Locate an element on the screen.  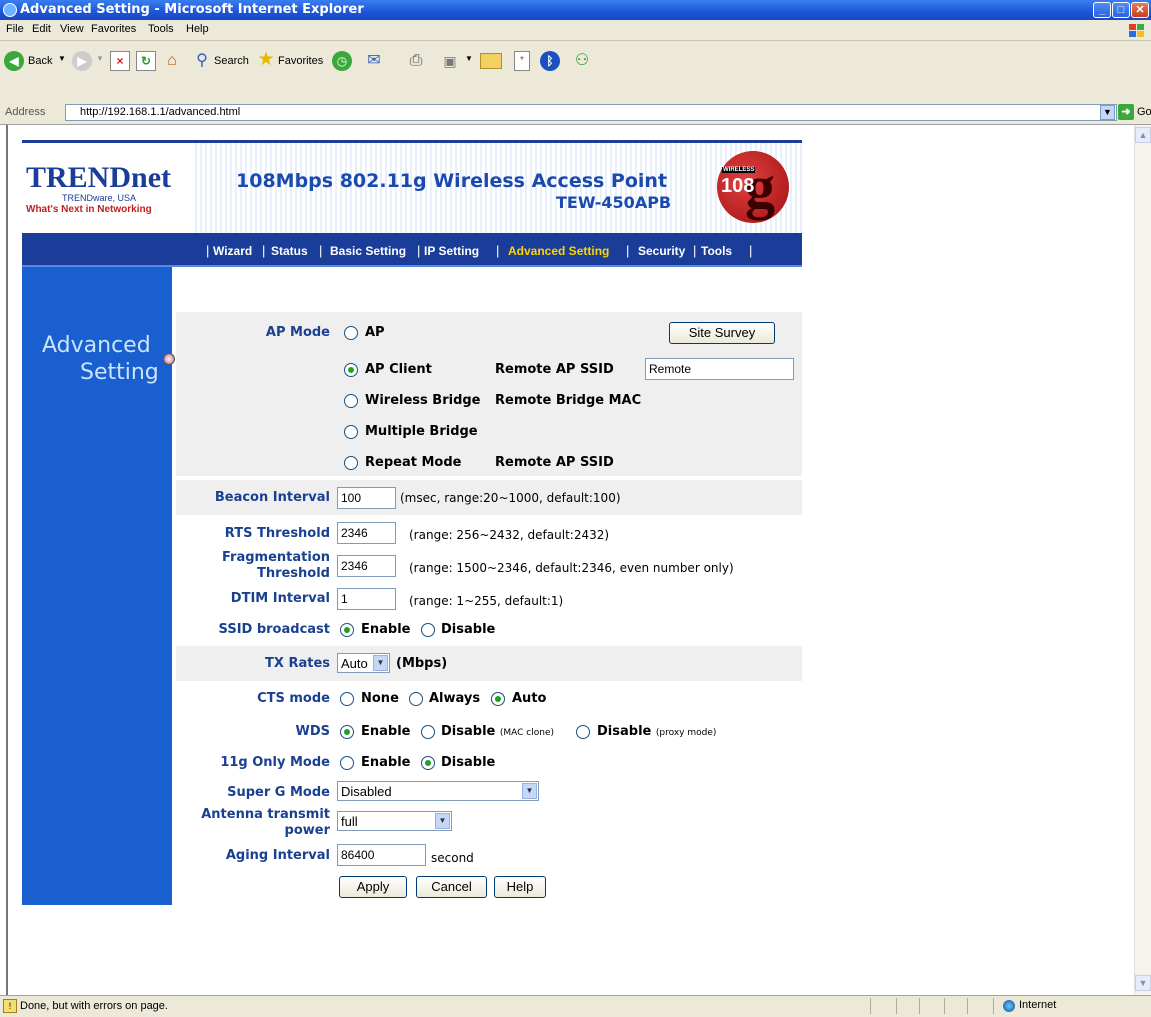
wds-disable-proxy-radio is located at coordinates (583, 732).